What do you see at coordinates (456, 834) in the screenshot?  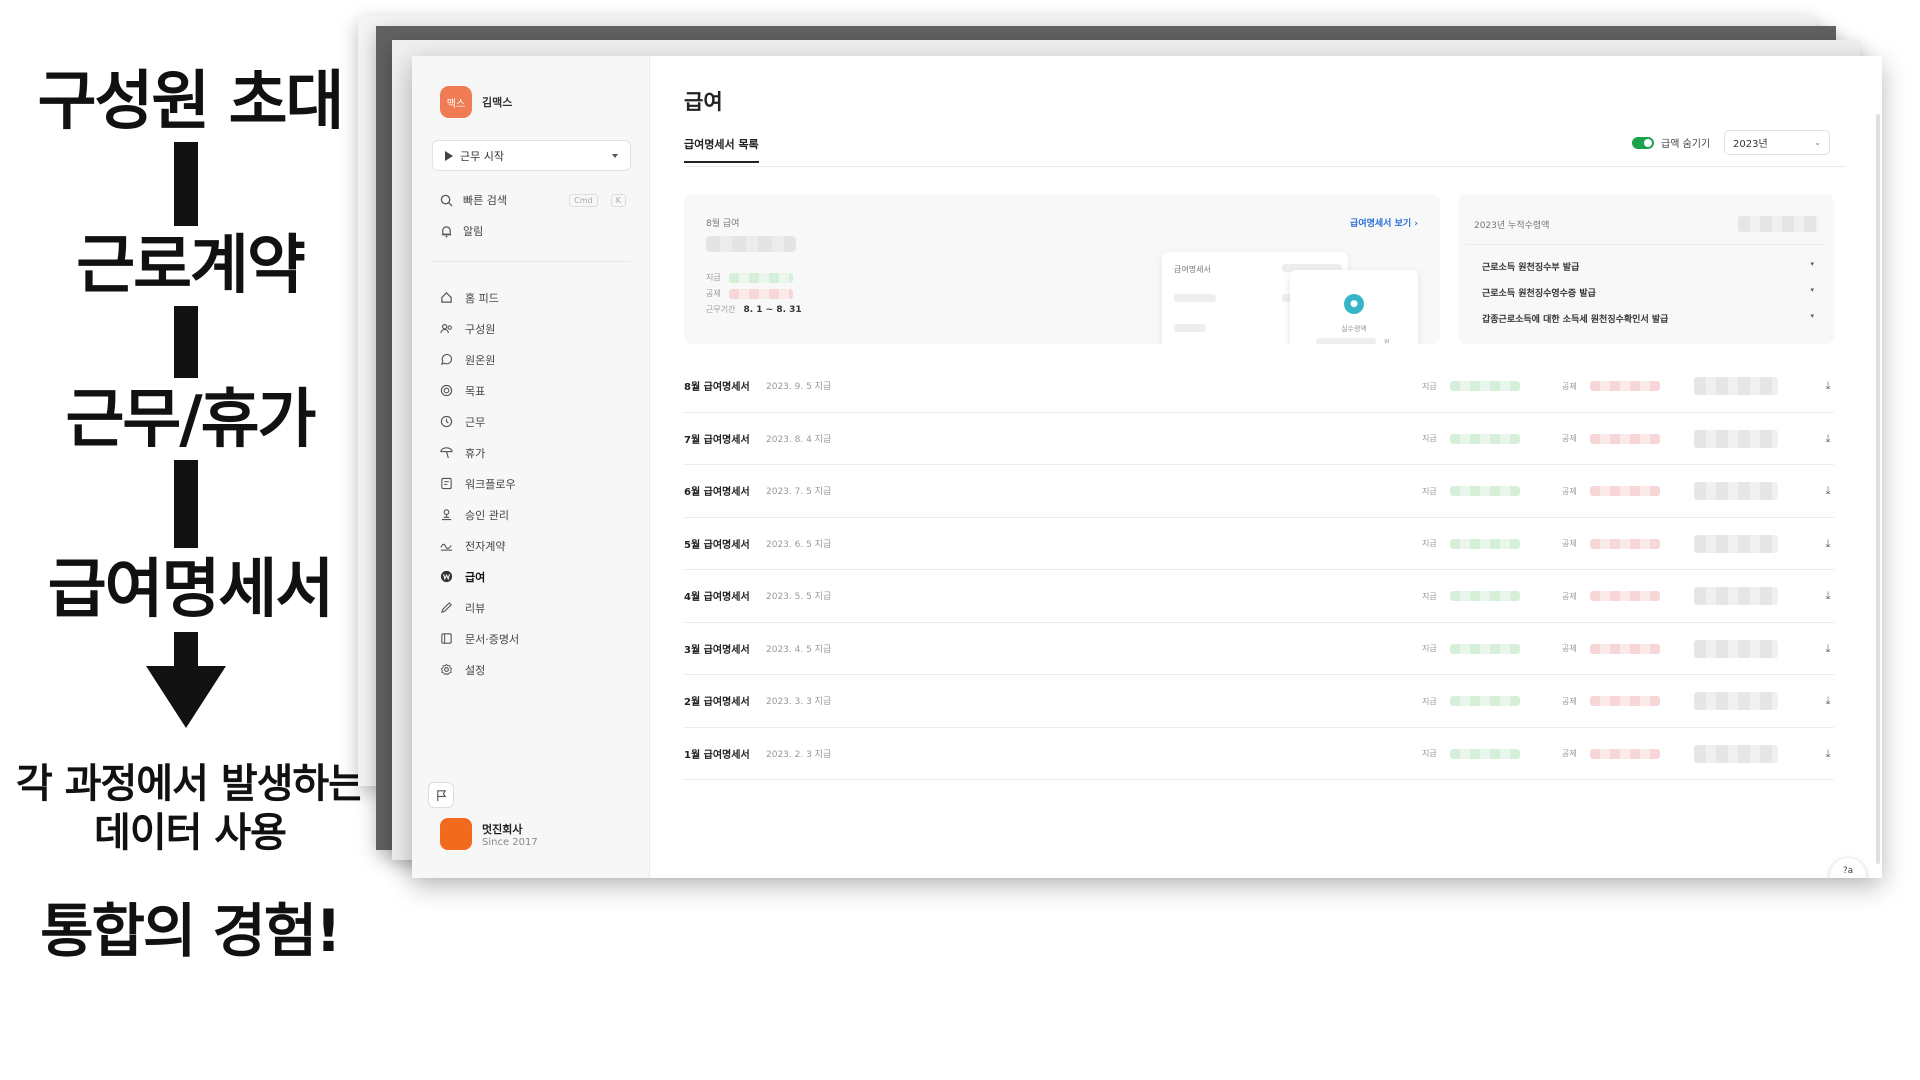 I see `company-logo` at bounding box center [456, 834].